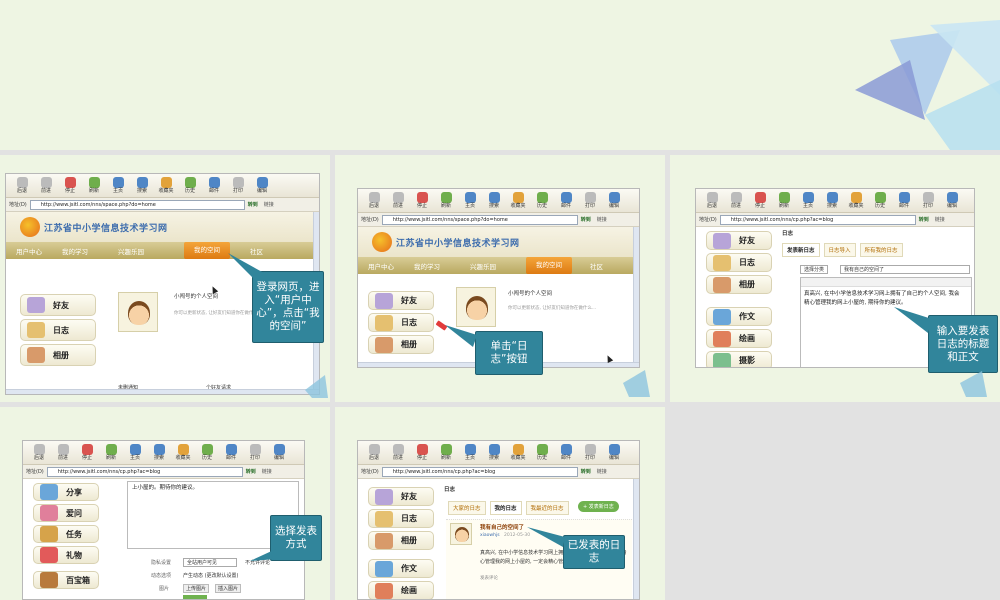  What do you see at coordinates (66, 580) in the screenshot?
I see `sidebar-item-treasure: 百宝箱` at bounding box center [66, 580].